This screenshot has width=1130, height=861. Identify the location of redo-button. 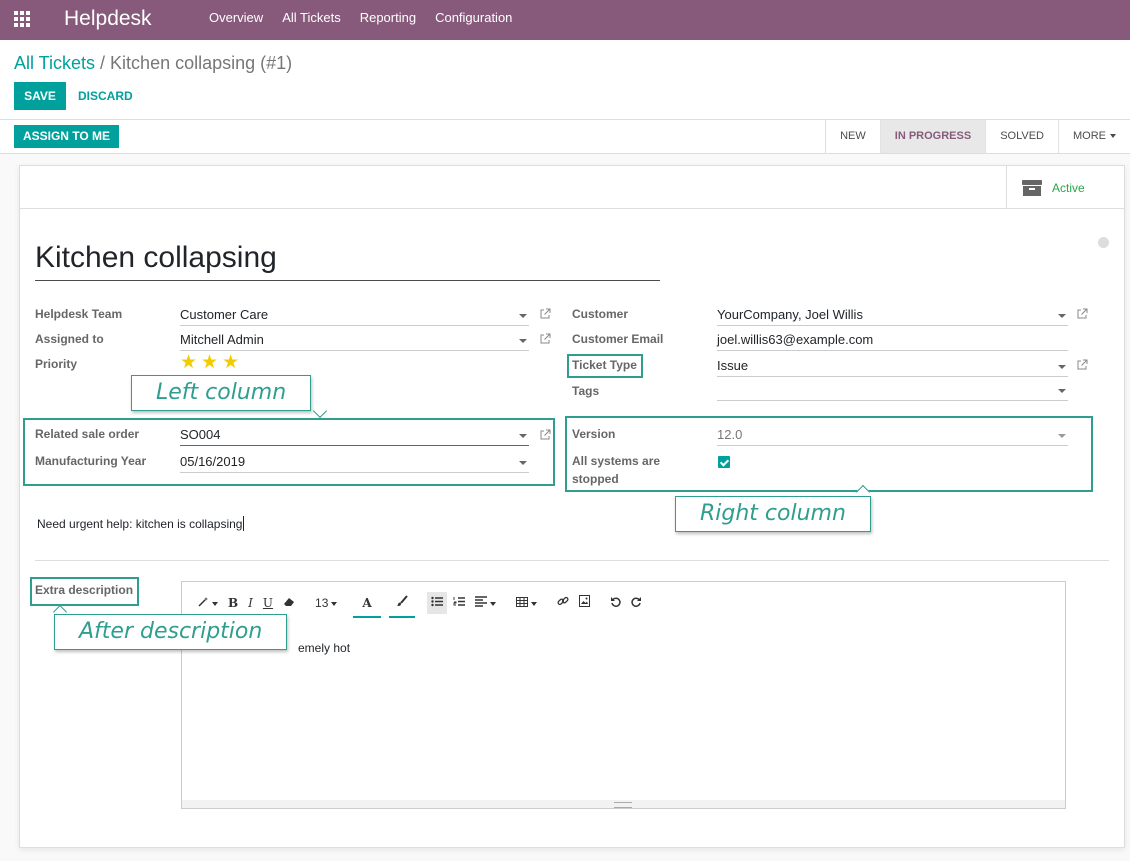
(636, 603).